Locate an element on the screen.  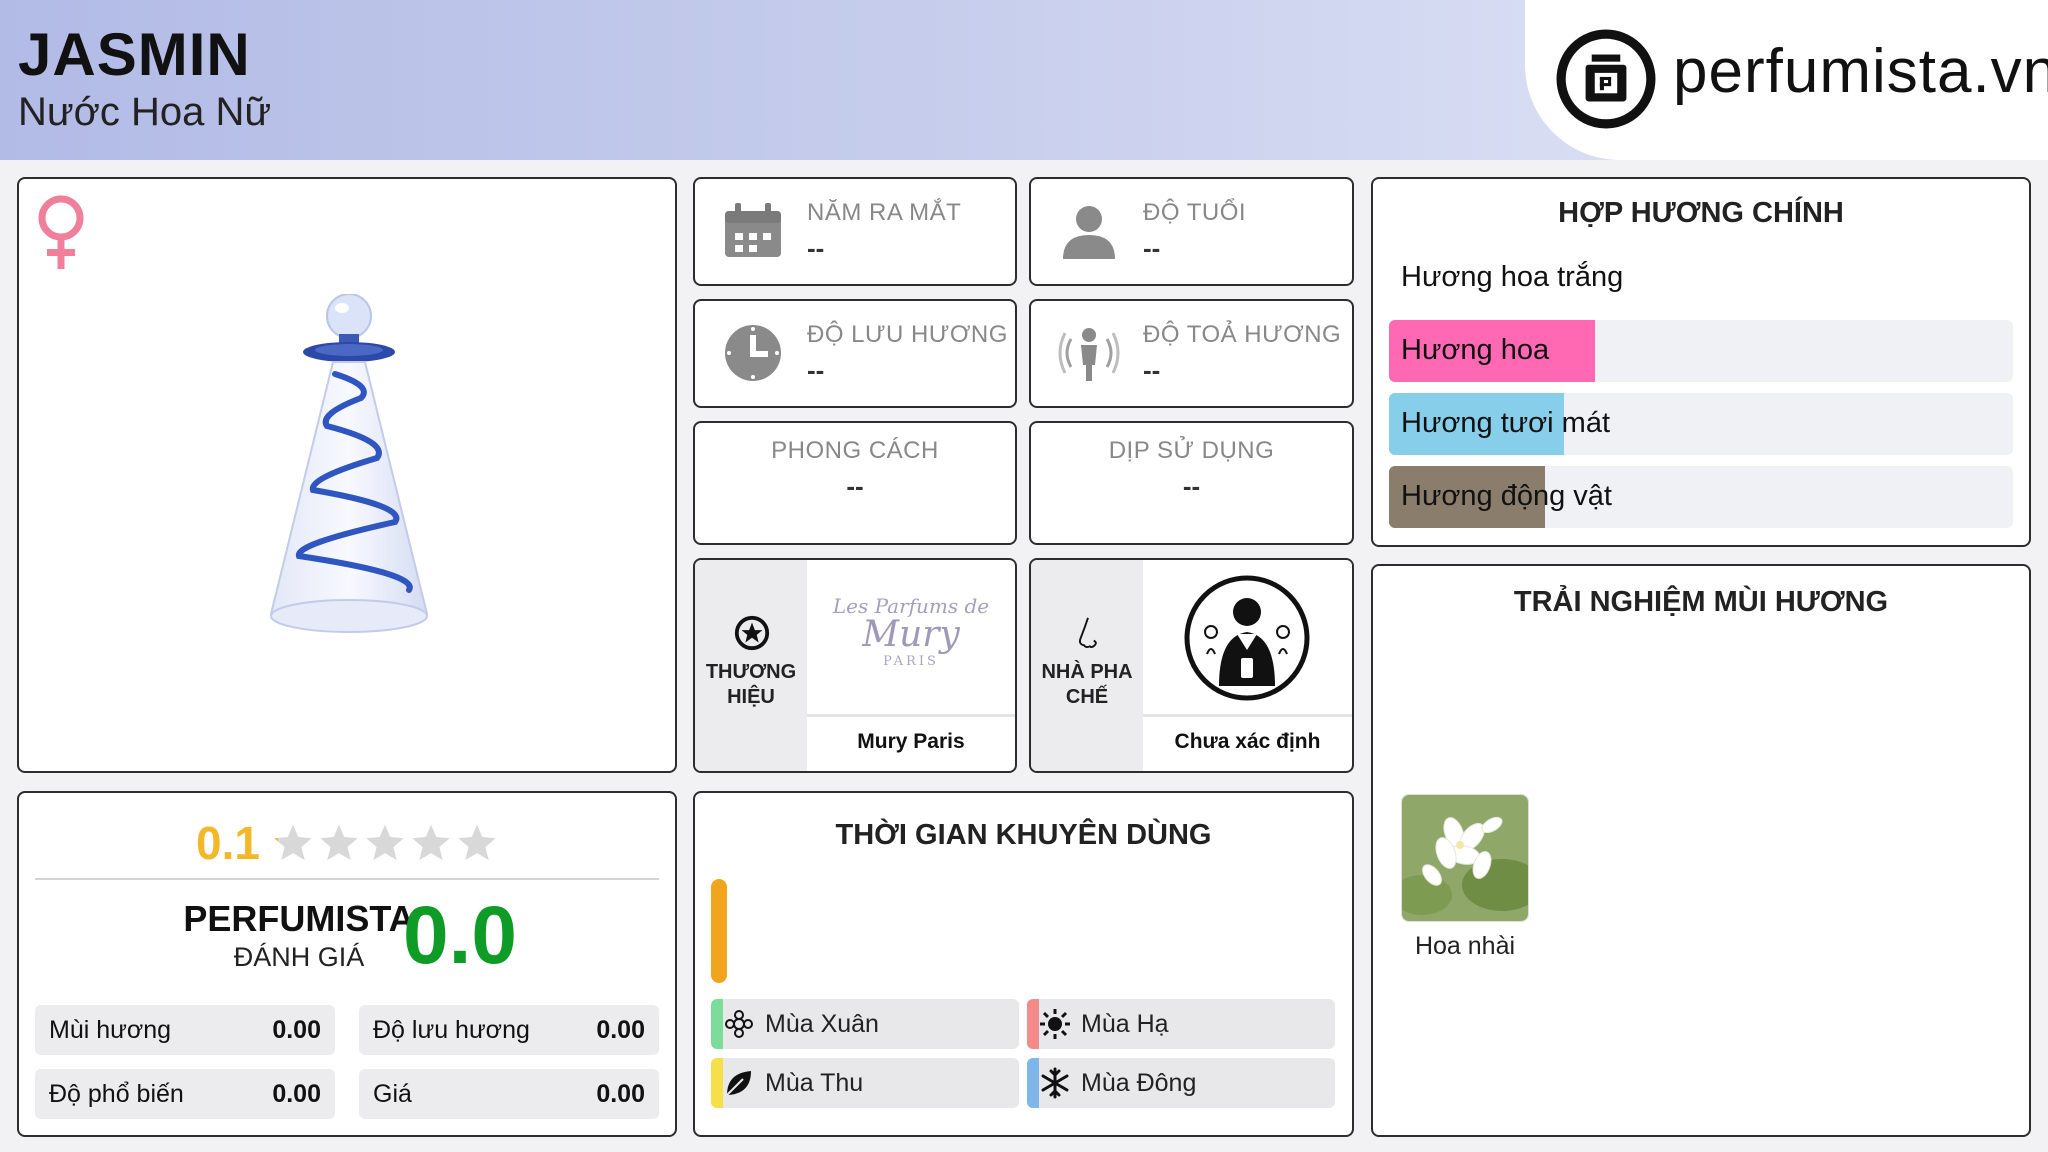
brand-side-panel: THƯƠNG HIỆU is located at coordinates (751, 665).